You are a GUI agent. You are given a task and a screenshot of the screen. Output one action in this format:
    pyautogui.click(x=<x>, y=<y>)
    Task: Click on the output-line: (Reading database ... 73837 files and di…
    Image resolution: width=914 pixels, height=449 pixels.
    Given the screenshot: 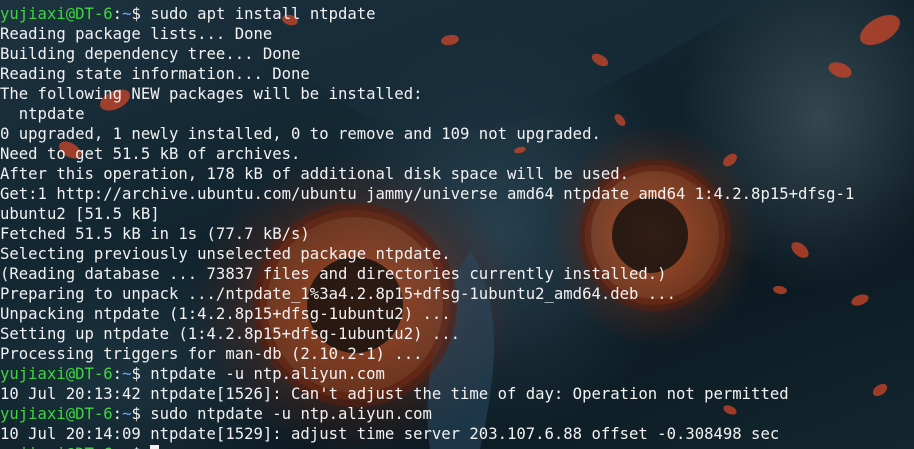 What is the action you would take?
    pyautogui.click(x=333, y=274)
    